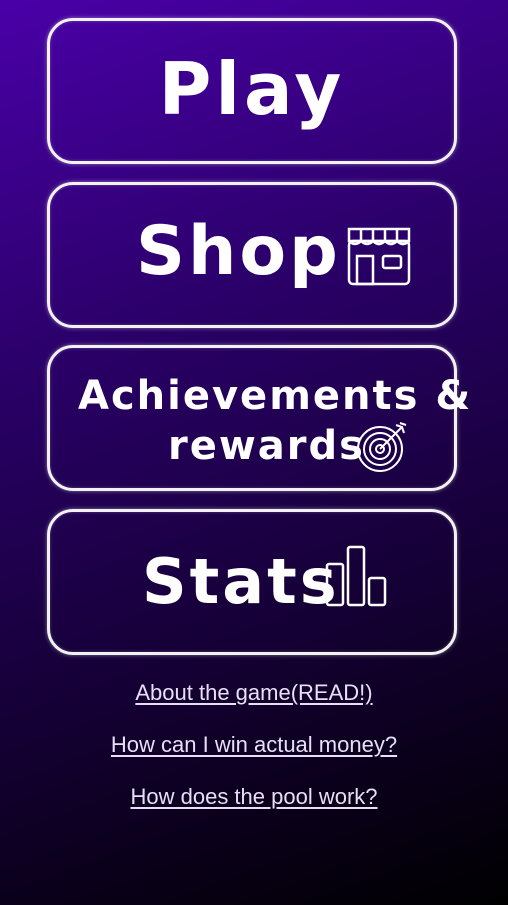 This screenshot has width=508, height=905. Describe the element at coordinates (356, 578) in the screenshot. I see `bar-chart-icon` at that location.